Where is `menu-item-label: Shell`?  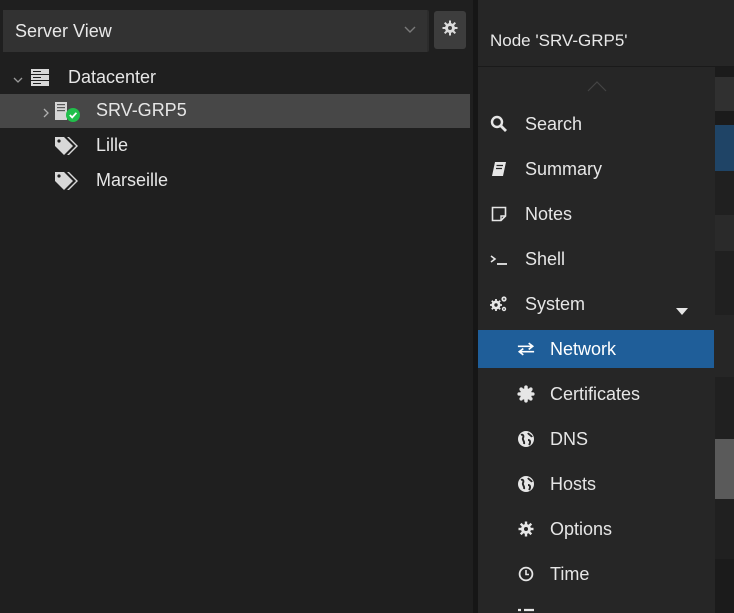
menu-item-label: Shell is located at coordinates (545, 259).